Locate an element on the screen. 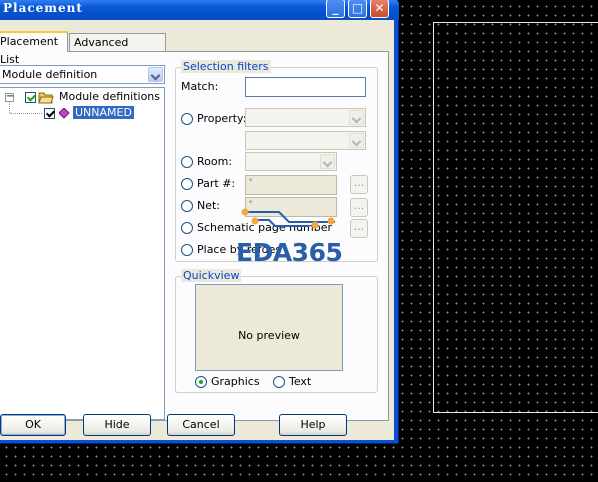 The image size is (598, 482). ok-button: OK is located at coordinates (33, 425).